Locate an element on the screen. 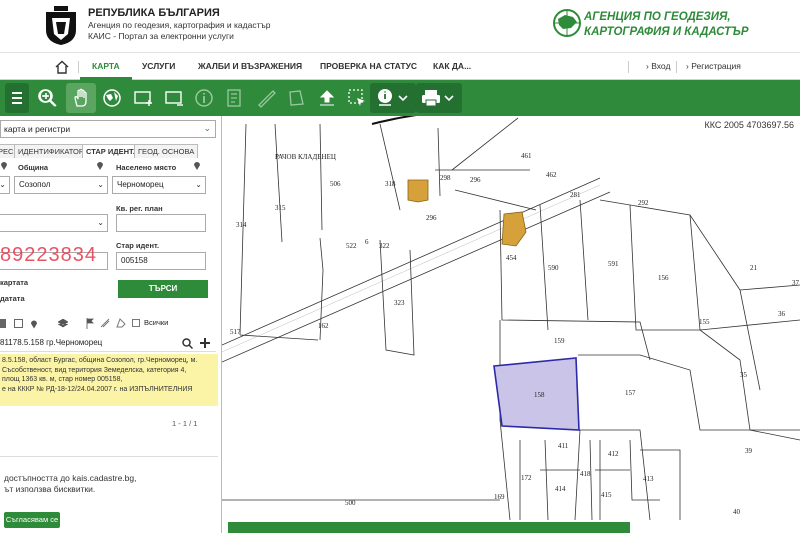  home-icon is located at coordinates (62, 67).